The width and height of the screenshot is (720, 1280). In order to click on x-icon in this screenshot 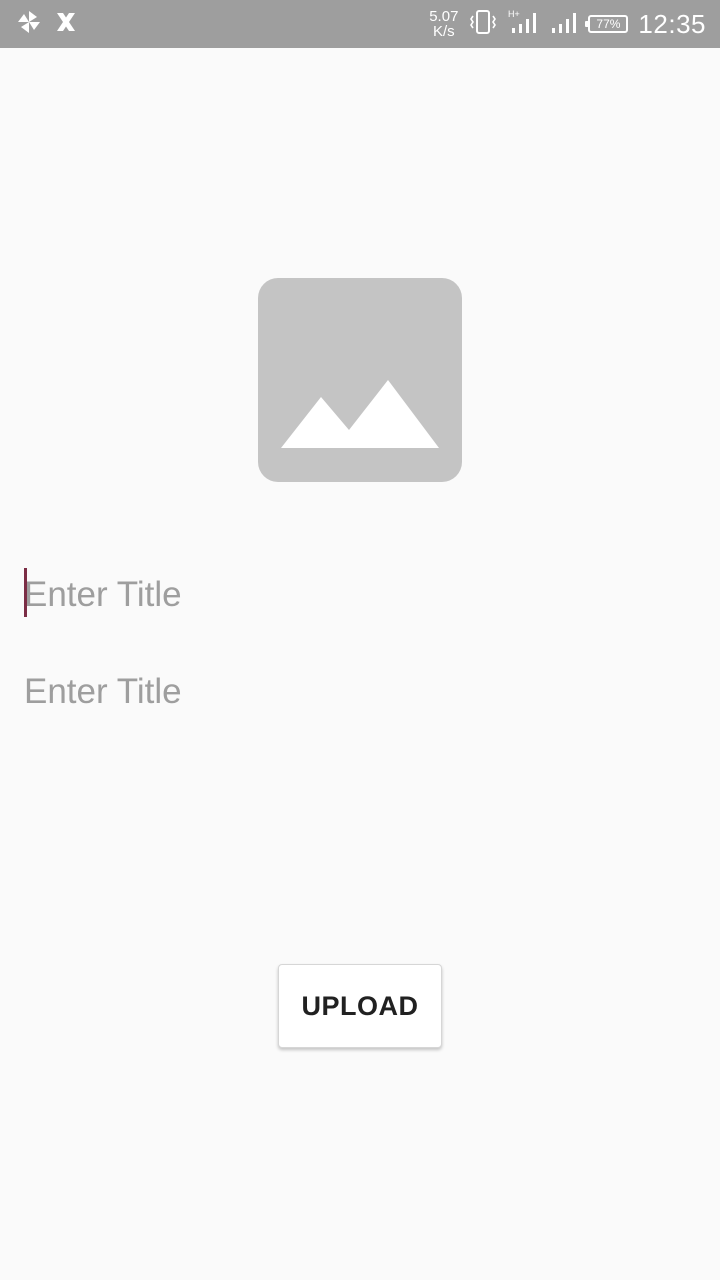, I will do `click(66, 24)`.